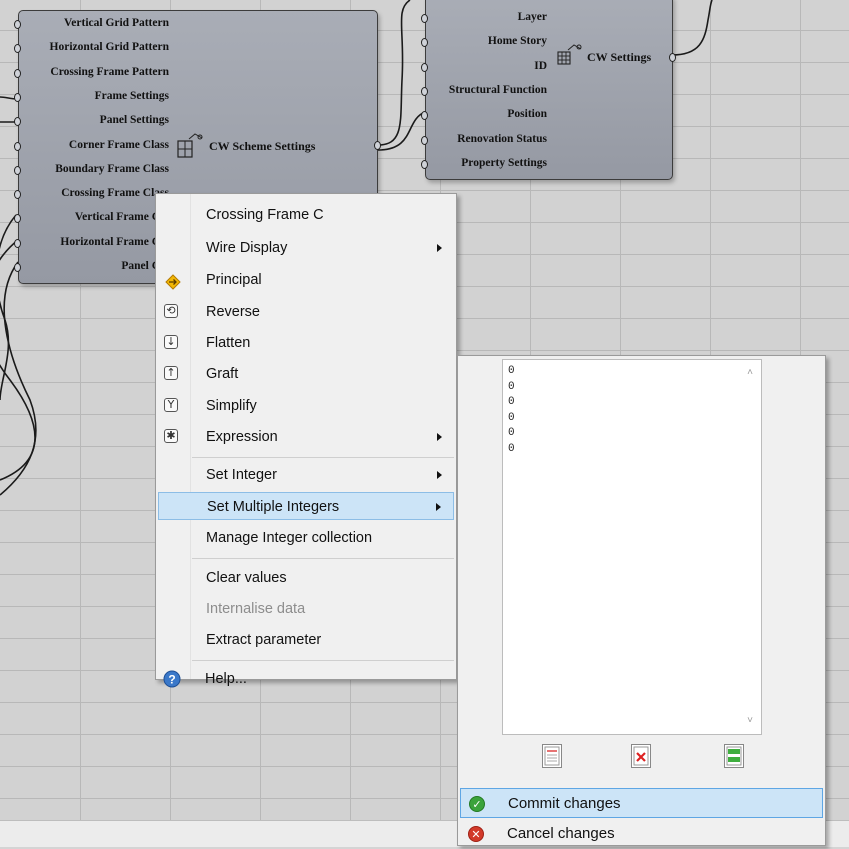  Describe the element at coordinates (171, 405) in the screenshot. I see `simplify-icon: Y` at that location.